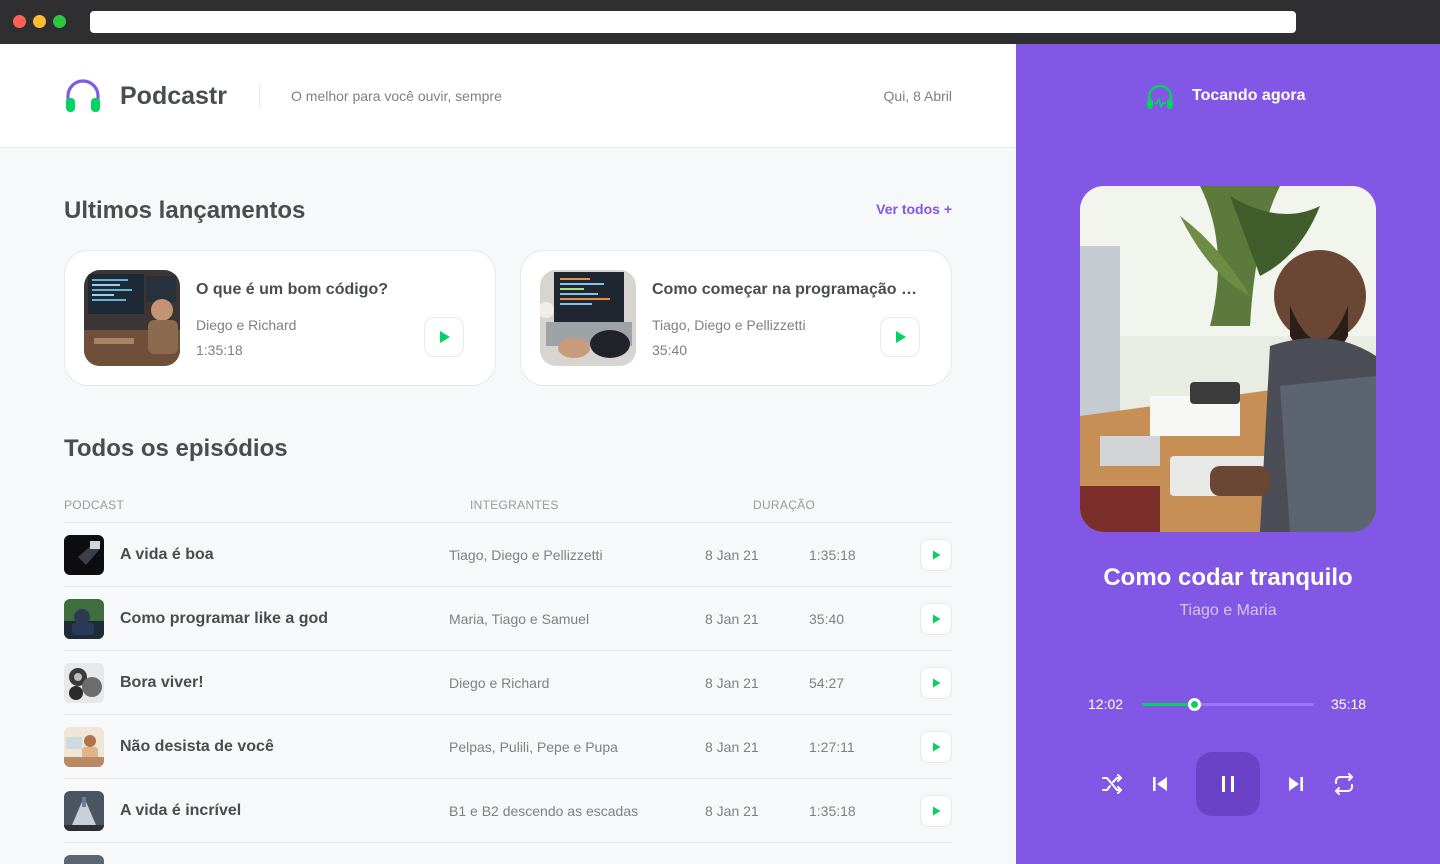 This screenshot has height=864, width=1440. What do you see at coordinates (197, 747) in the screenshot?
I see `episode-title: Não desista de você` at bounding box center [197, 747].